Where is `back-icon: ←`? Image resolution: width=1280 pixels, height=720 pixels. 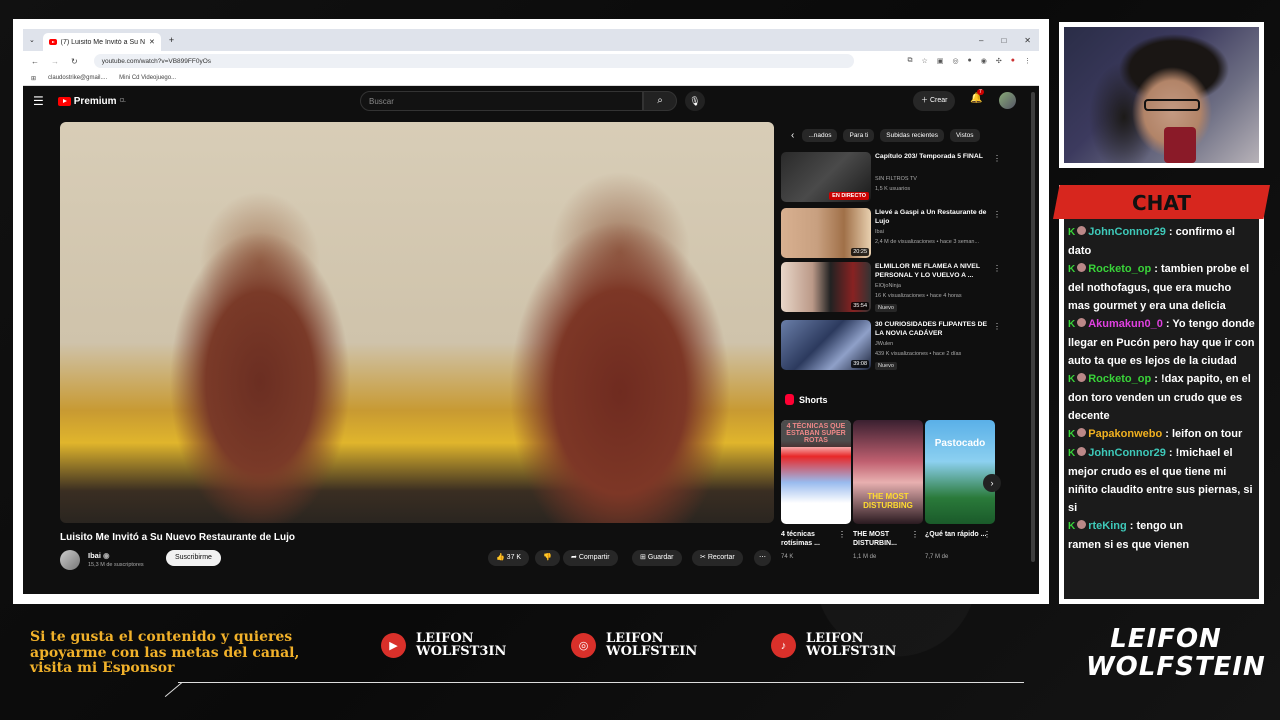 back-icon: ← is located at coordinates (35, 61).